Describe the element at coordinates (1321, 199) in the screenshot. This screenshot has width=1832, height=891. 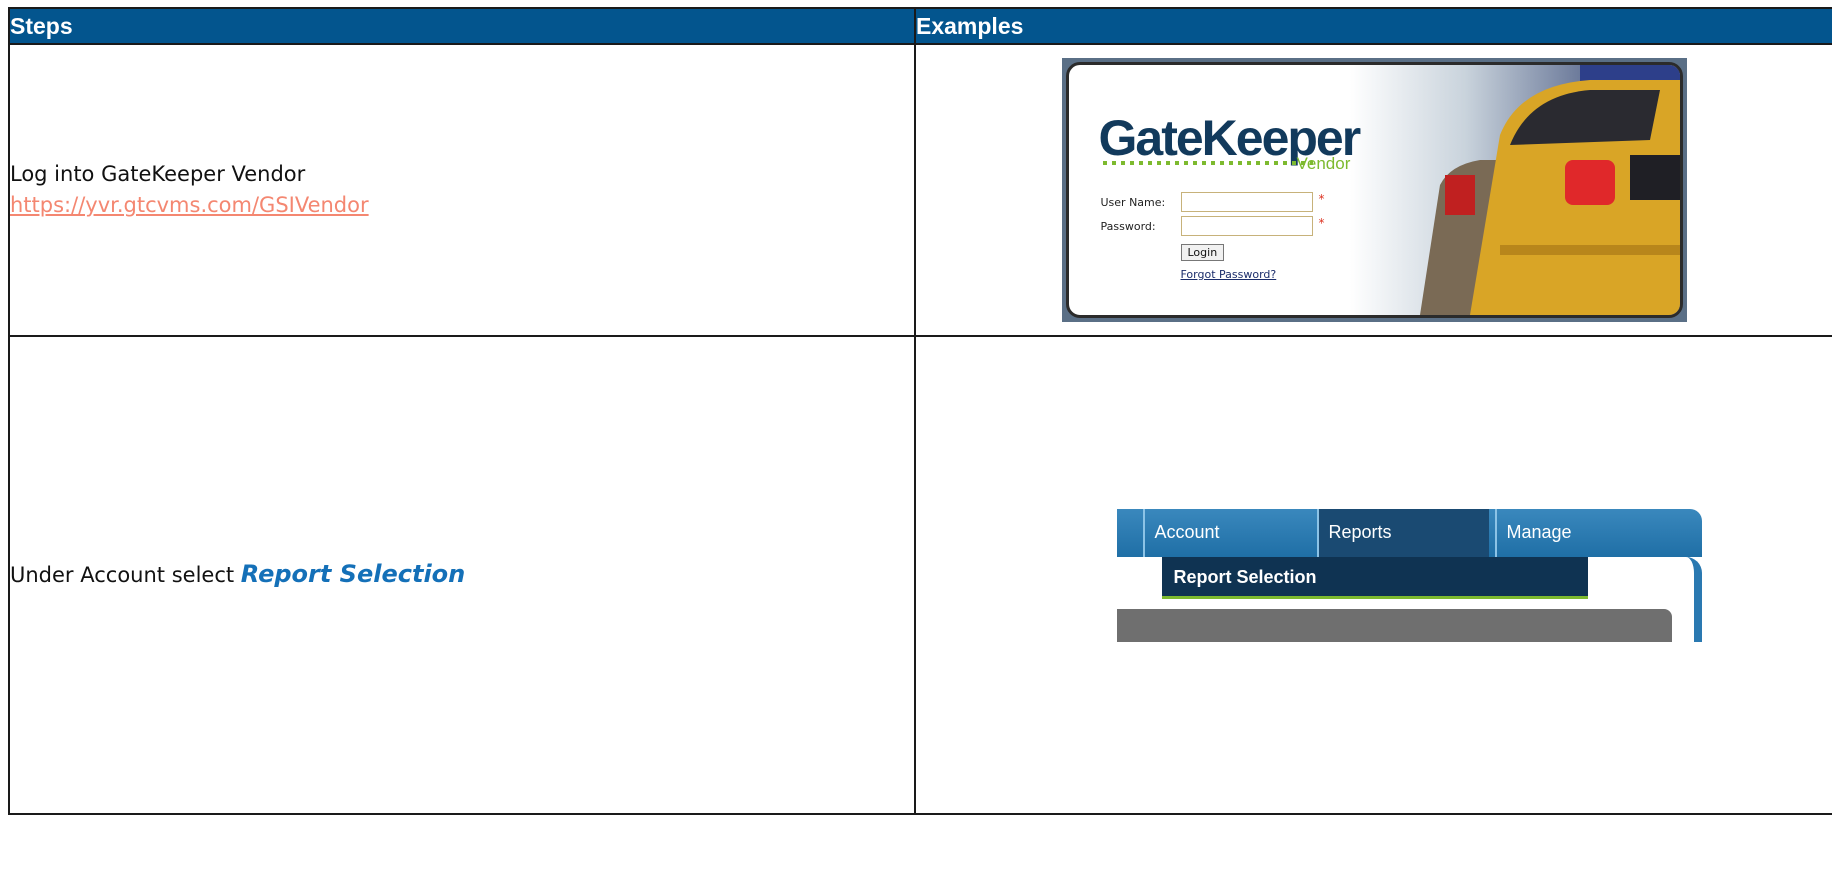
I see `username-required-mark: *` at that location.